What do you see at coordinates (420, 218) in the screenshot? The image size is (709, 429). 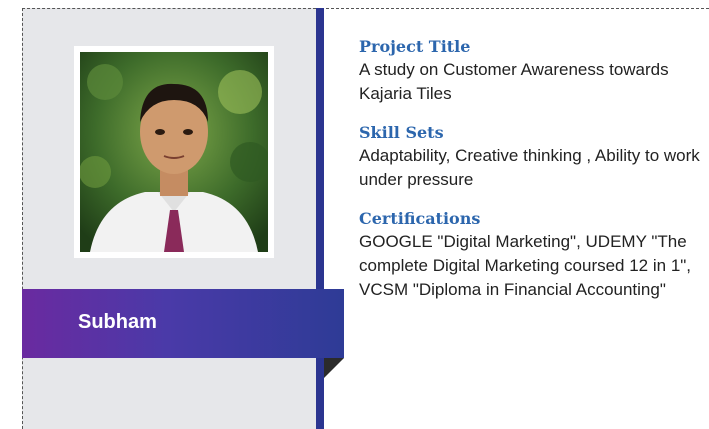 I see `certifications-heading: Certifications` at bounding box center [420, 218].